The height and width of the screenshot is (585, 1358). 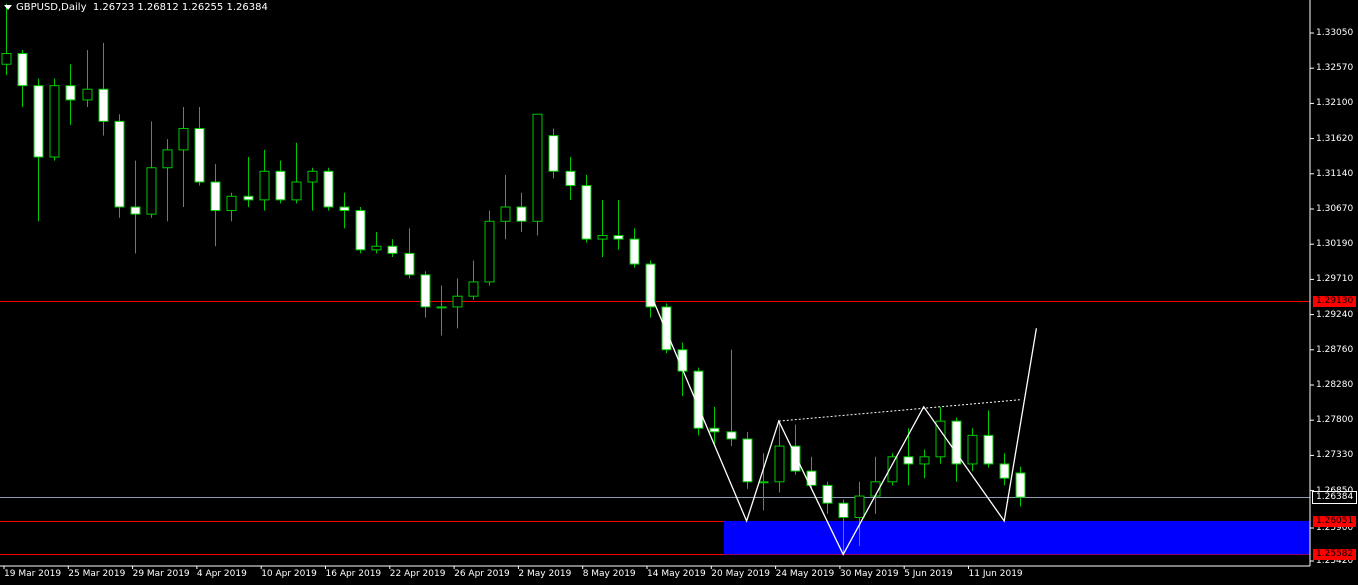 What do you see at coordinates (1335, 244) in the screenshot?
I see `price-tick-label: 1.30190` at bounding box center [1335, 244].